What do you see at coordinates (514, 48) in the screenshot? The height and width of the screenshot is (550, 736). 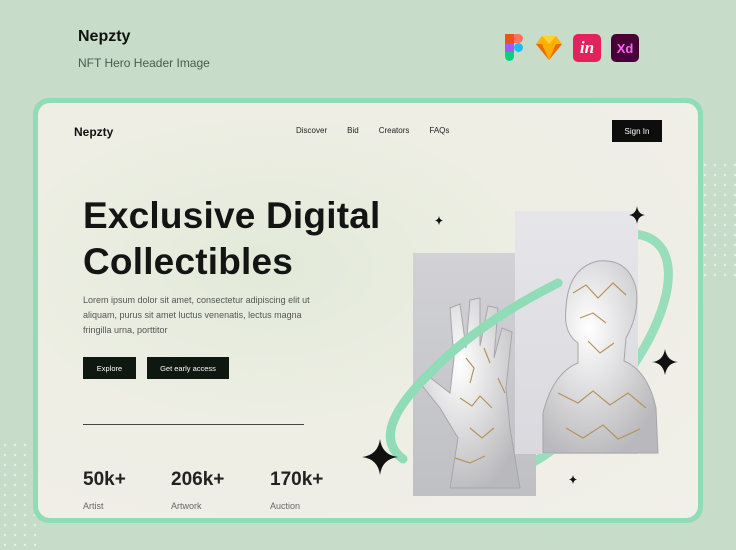 I see `figma-icon` at bounding box center [514, 48].